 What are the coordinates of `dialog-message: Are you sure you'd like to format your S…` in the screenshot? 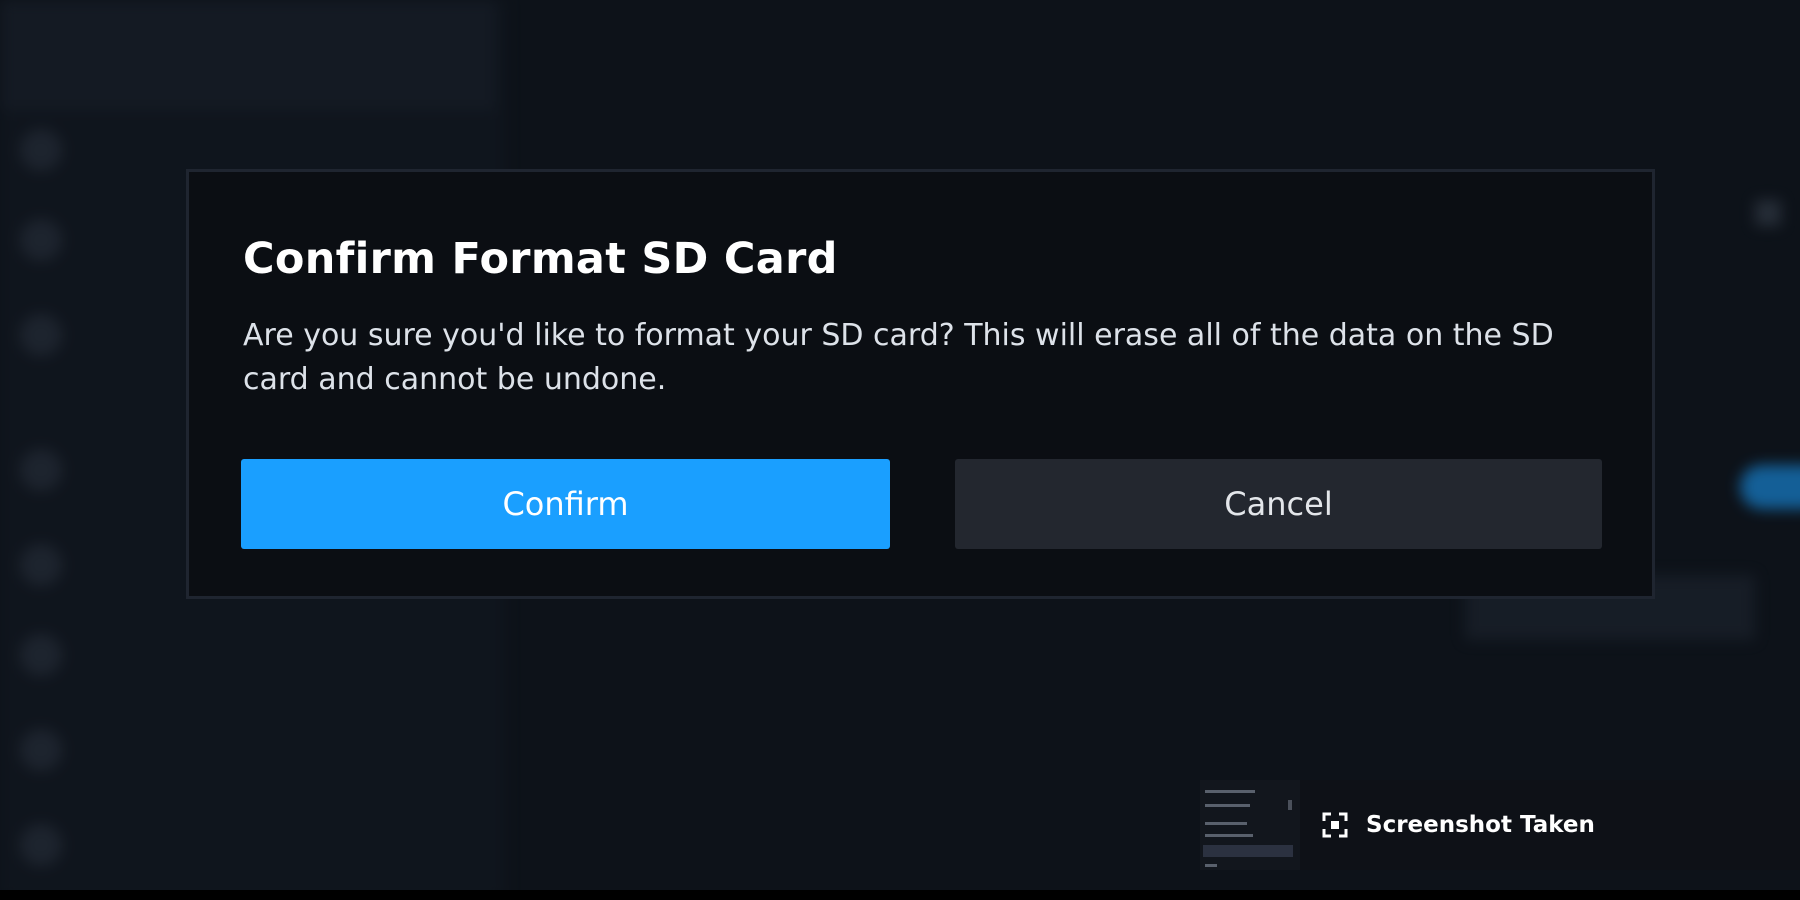 It's located at (898, 357).